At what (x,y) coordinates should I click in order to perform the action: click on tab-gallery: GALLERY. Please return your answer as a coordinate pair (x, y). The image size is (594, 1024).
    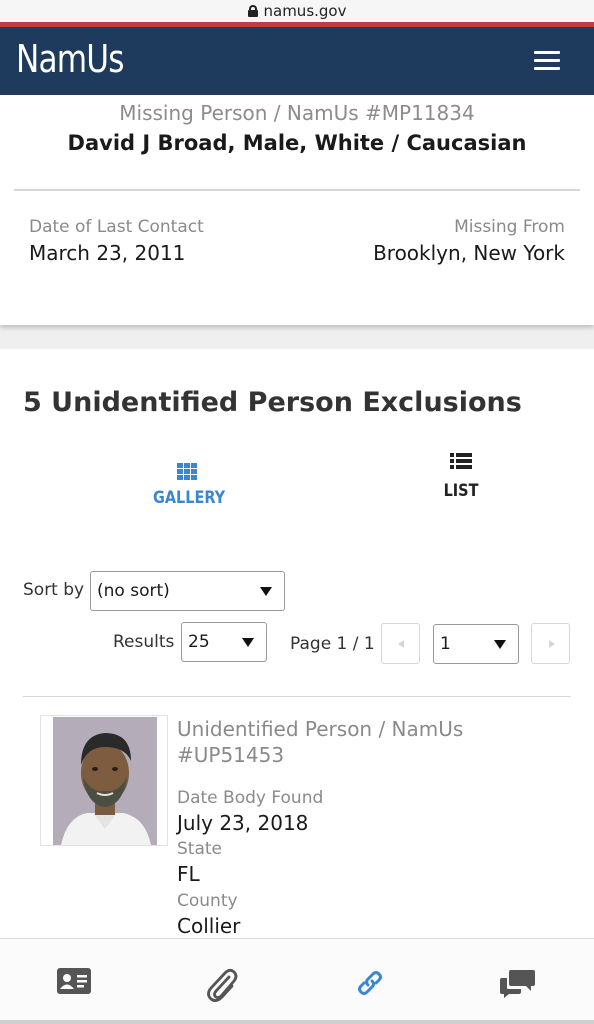
    Looking at the image, I should click on (187, 480).